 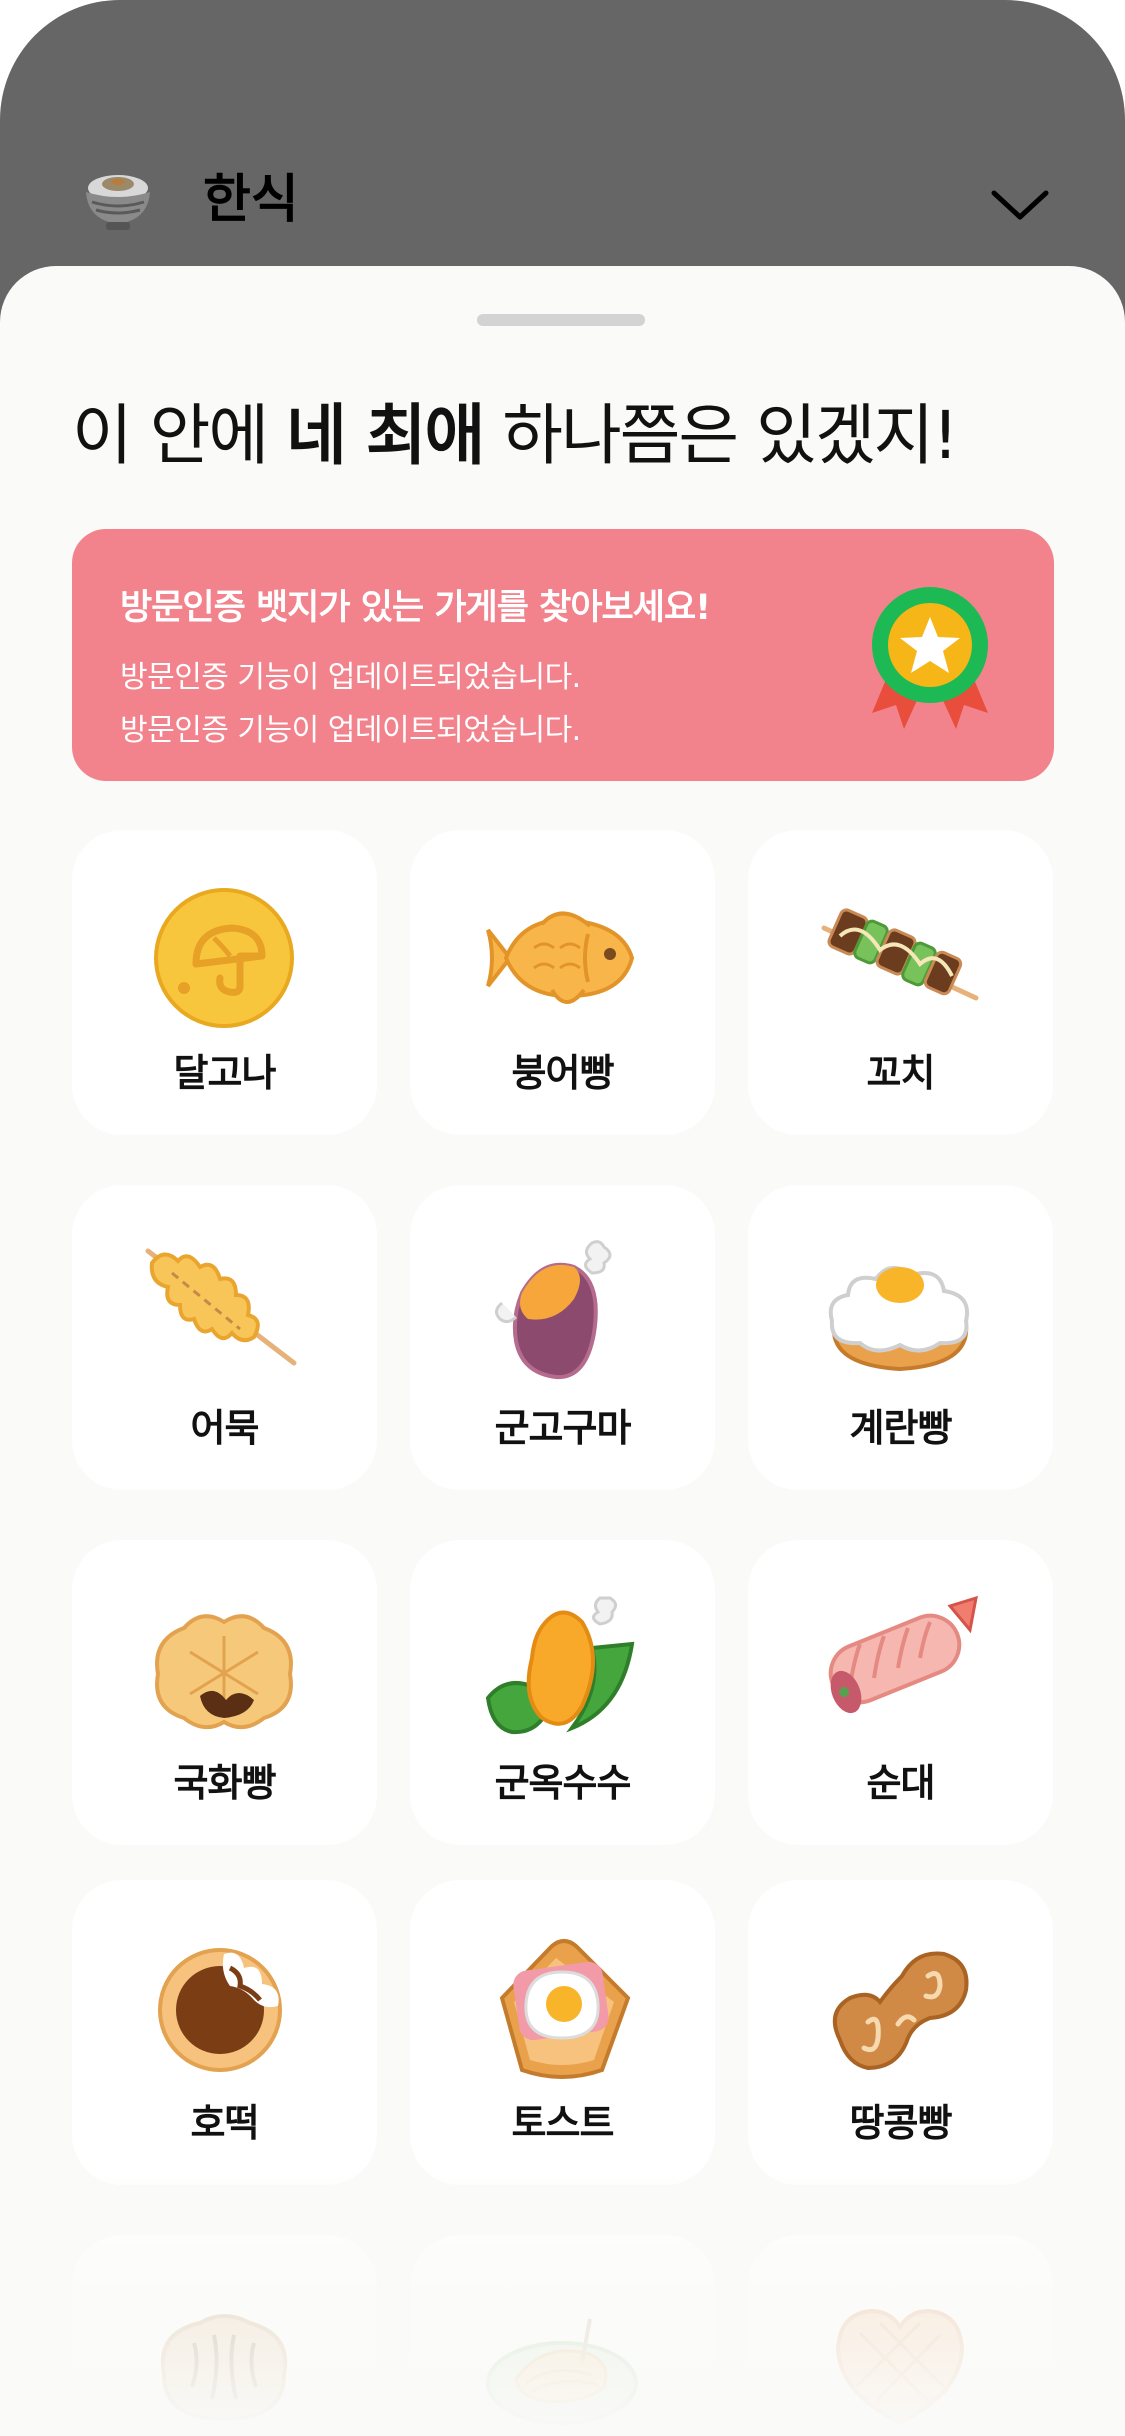 I want to click on item-tile-waffle, so click(x=900, y=2335).